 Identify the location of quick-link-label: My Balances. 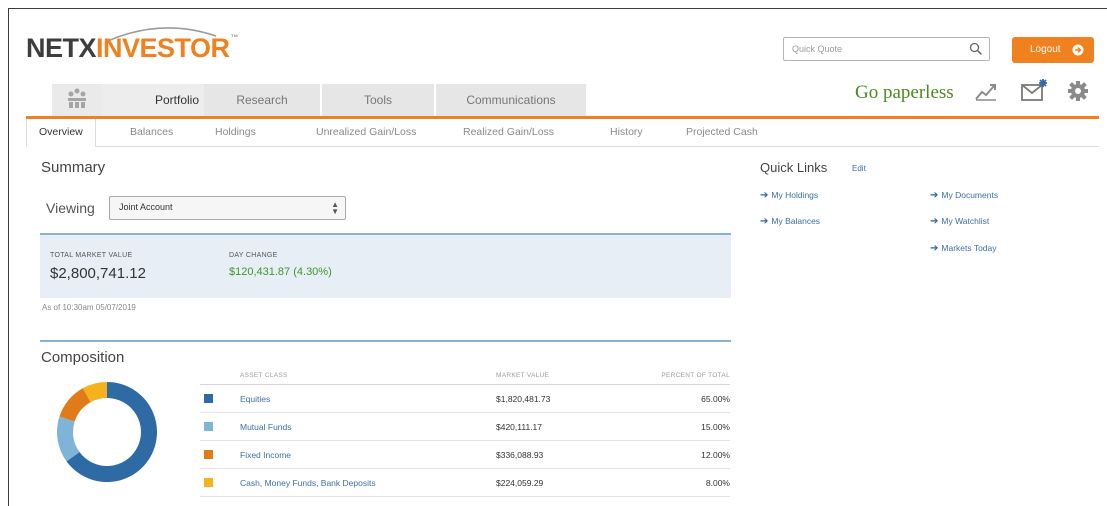
(796, 221).